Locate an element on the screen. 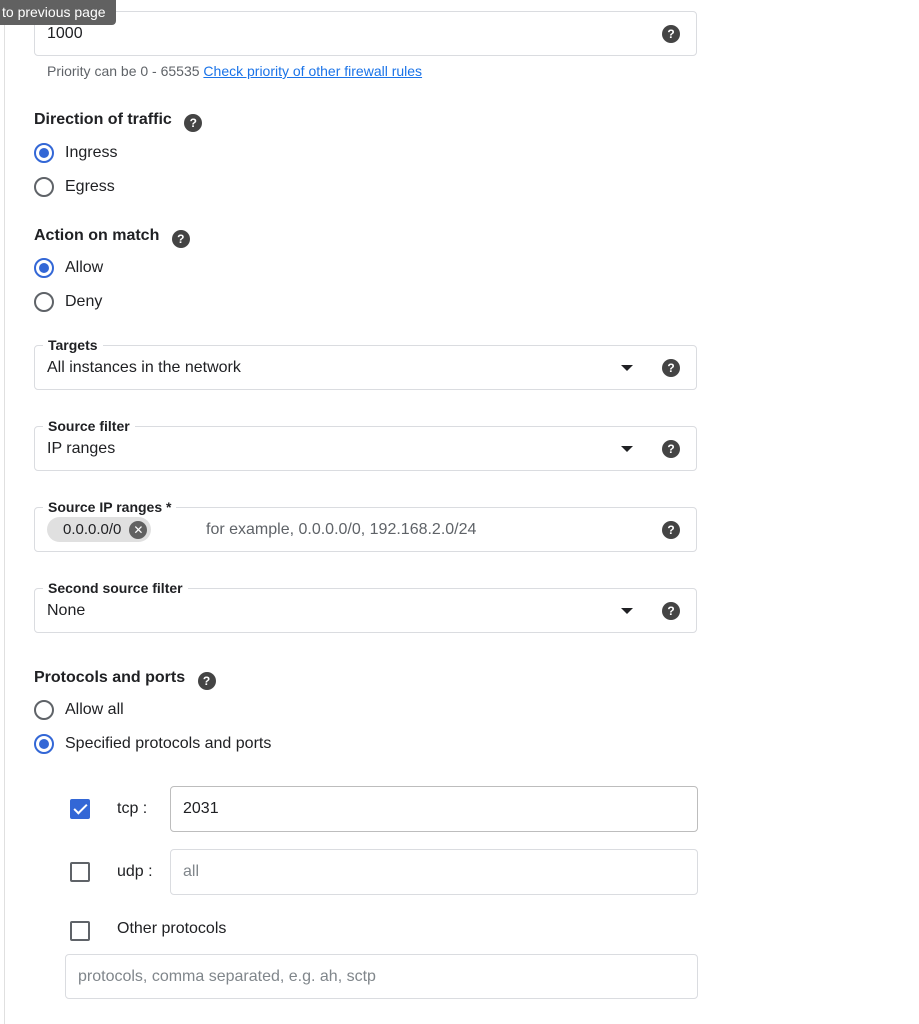  second-source-filter-select: Second source filter None ? is located at coordinates (365, 606).